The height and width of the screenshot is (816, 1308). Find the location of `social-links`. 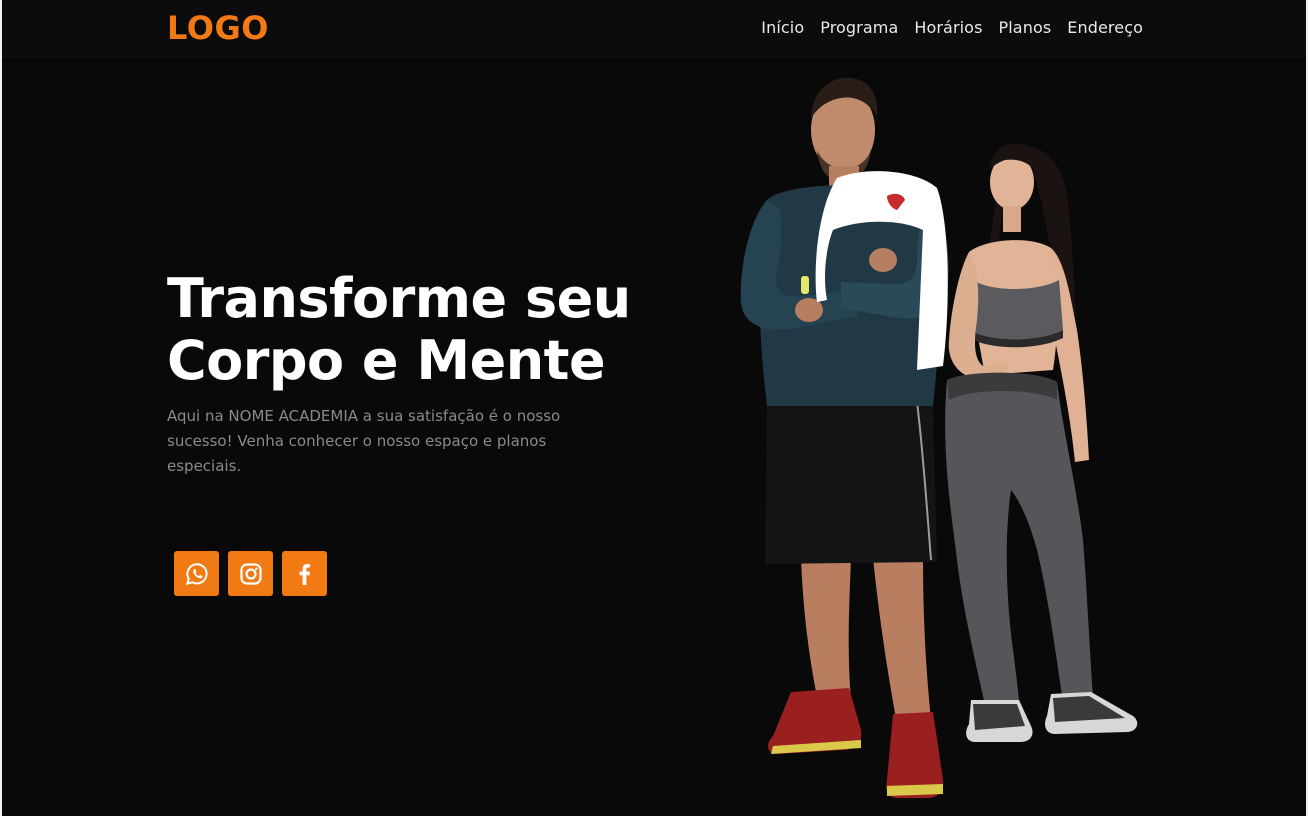

social-links is located at coordinates (250, 573).